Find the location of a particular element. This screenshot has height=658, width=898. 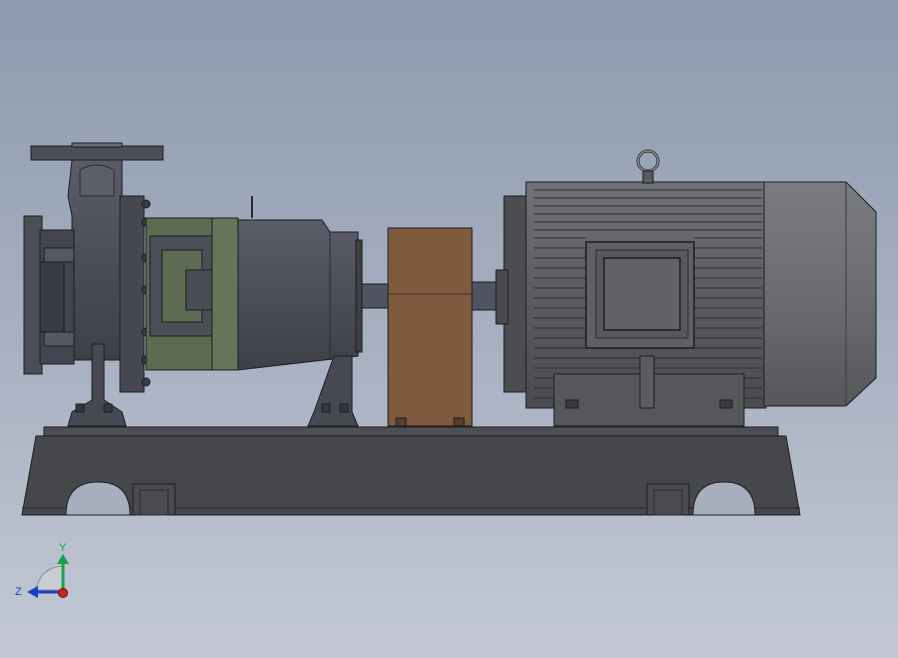

y-axis-label: Y is located at coordinates (63, 548).